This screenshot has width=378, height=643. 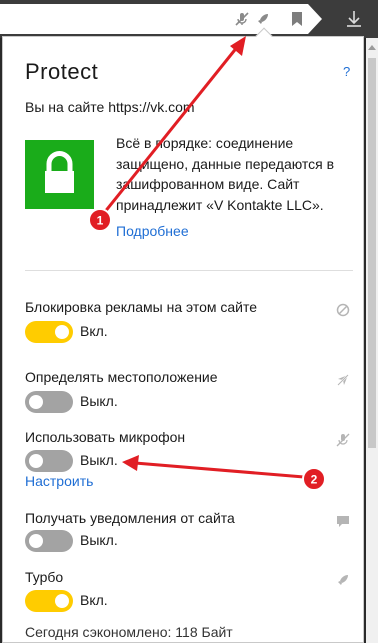 What do you see at coordinates (346, 71) in the screenshot?
I see `help-link: ?` at bounding box center [346, 71].